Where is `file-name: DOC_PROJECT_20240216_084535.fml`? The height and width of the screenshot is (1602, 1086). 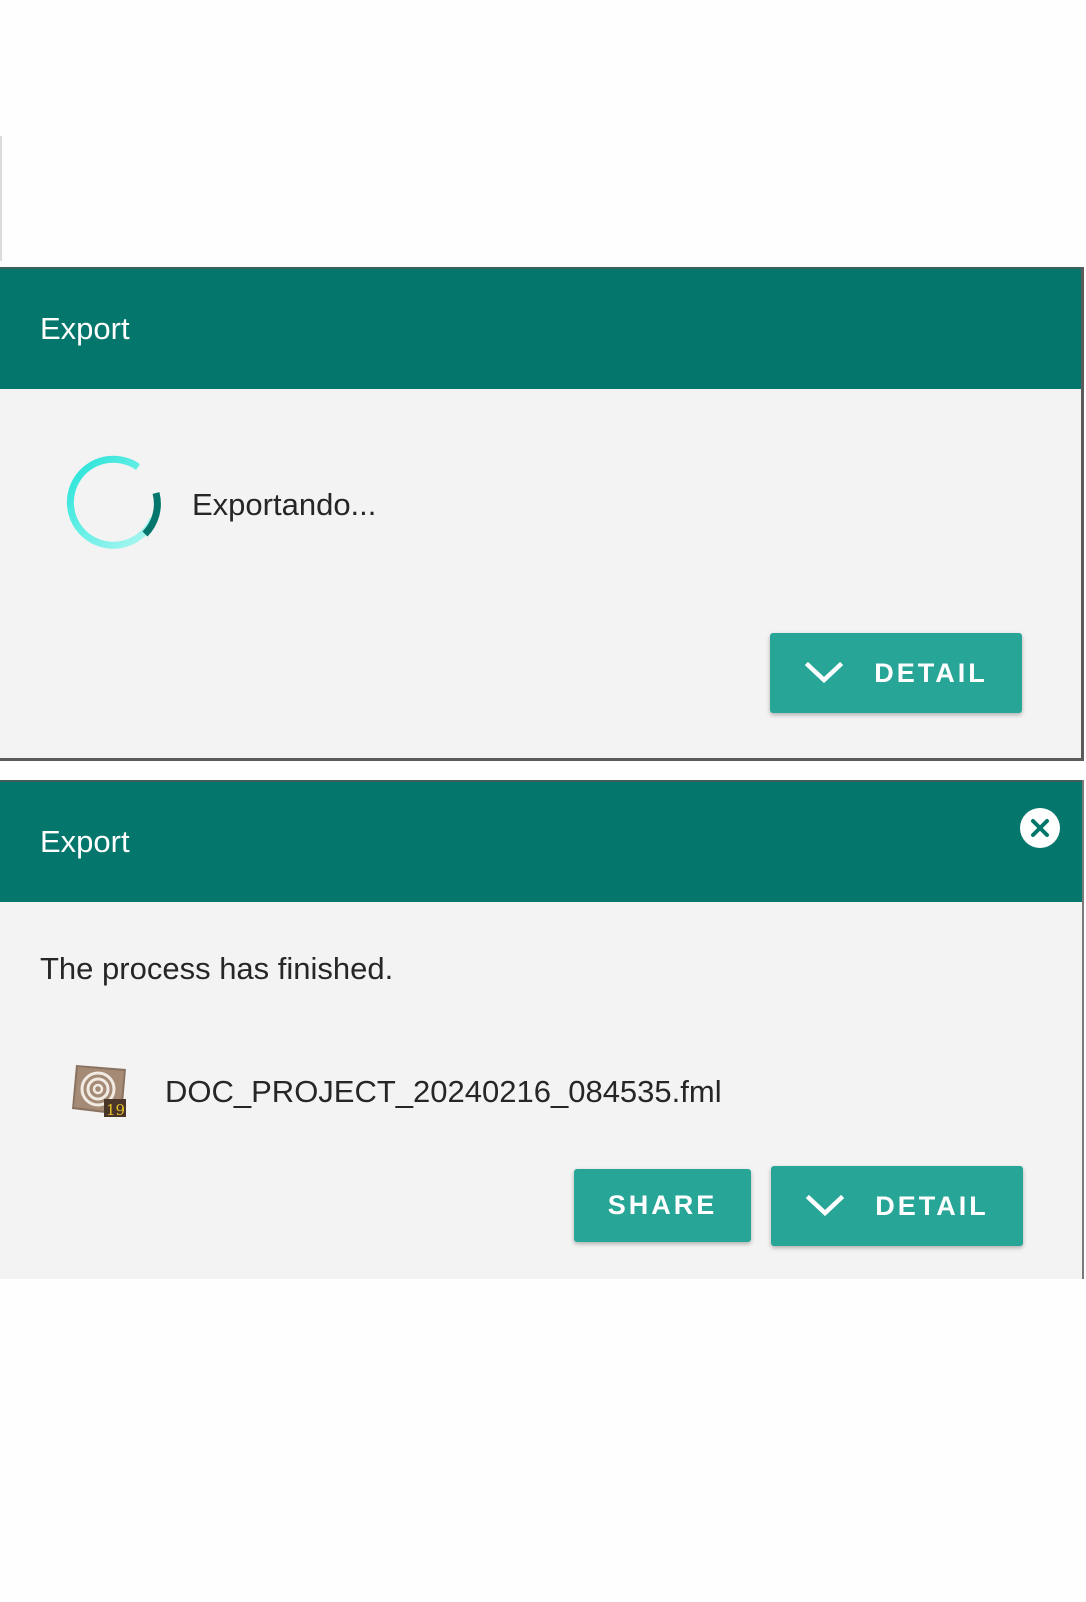 file-name: DOC_PROJECT_20240216_084535.fml is located at coordinates (443, 1091).